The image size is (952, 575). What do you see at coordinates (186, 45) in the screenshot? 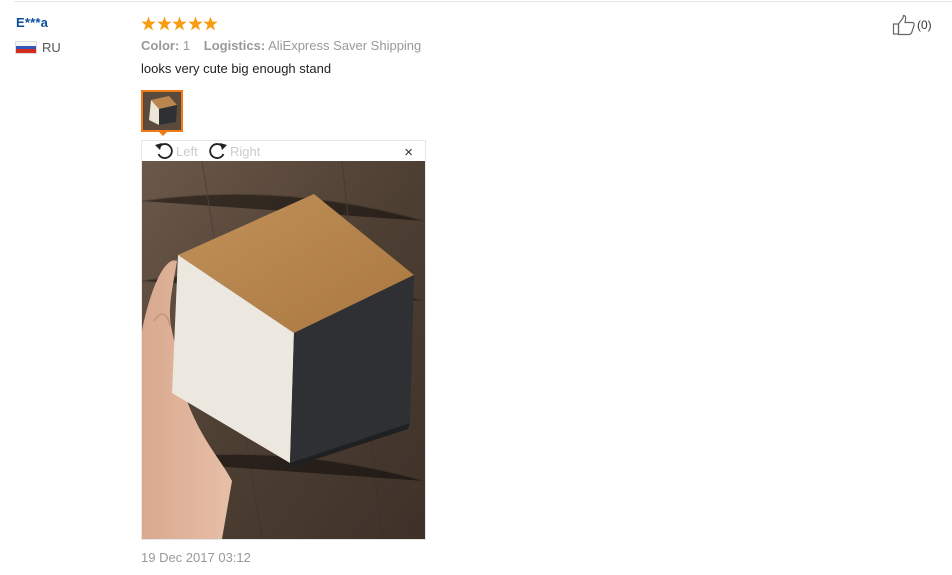
I see `color-value: 1` at bounding box center [186, 45].